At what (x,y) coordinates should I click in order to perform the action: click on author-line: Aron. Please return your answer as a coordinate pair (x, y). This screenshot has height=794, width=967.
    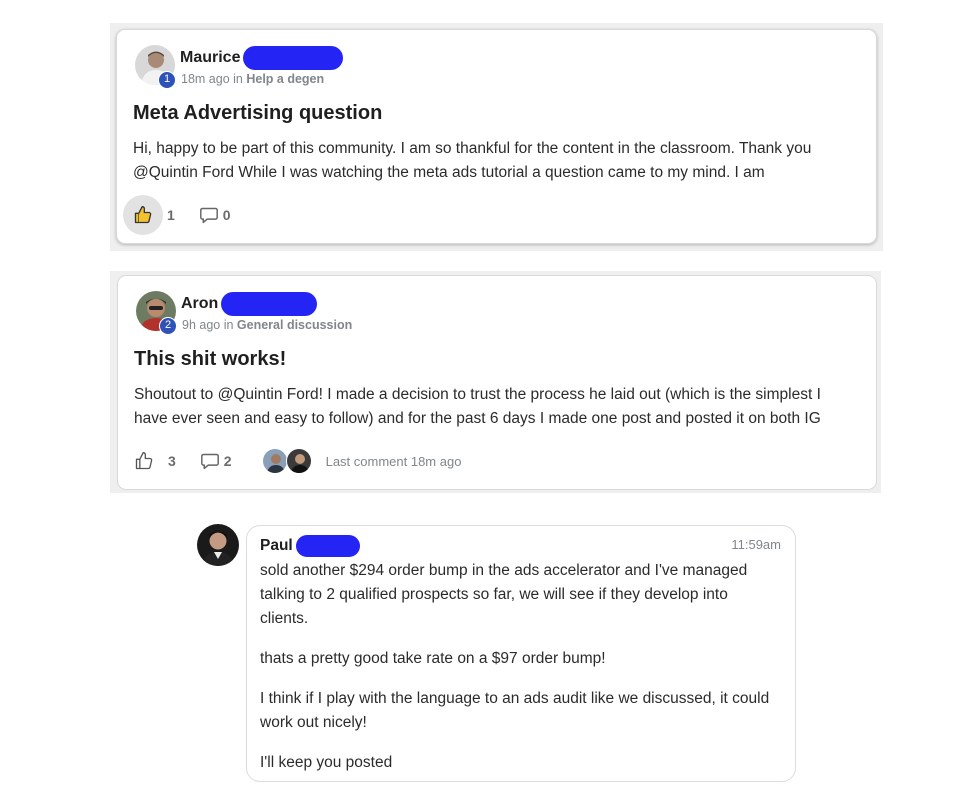
    Looking at the image, I should click on (249, 304).